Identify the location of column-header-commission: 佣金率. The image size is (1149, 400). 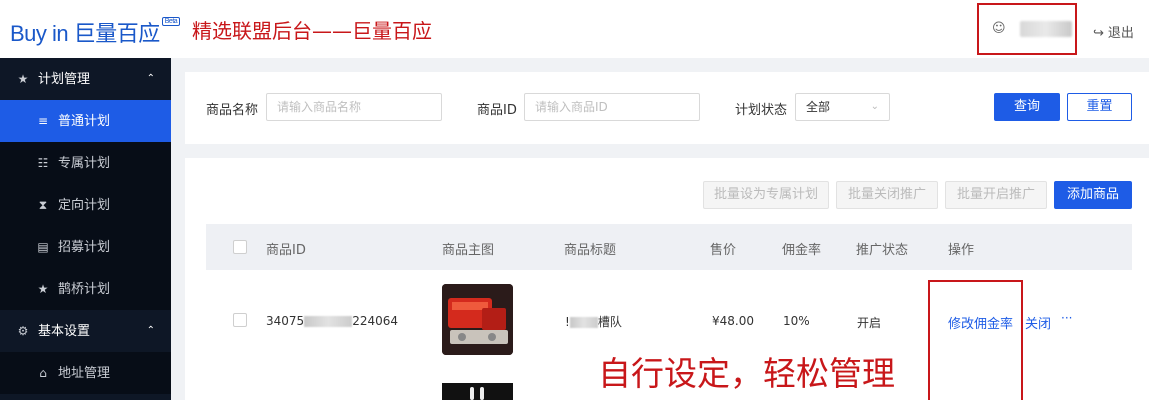
(802, 250).